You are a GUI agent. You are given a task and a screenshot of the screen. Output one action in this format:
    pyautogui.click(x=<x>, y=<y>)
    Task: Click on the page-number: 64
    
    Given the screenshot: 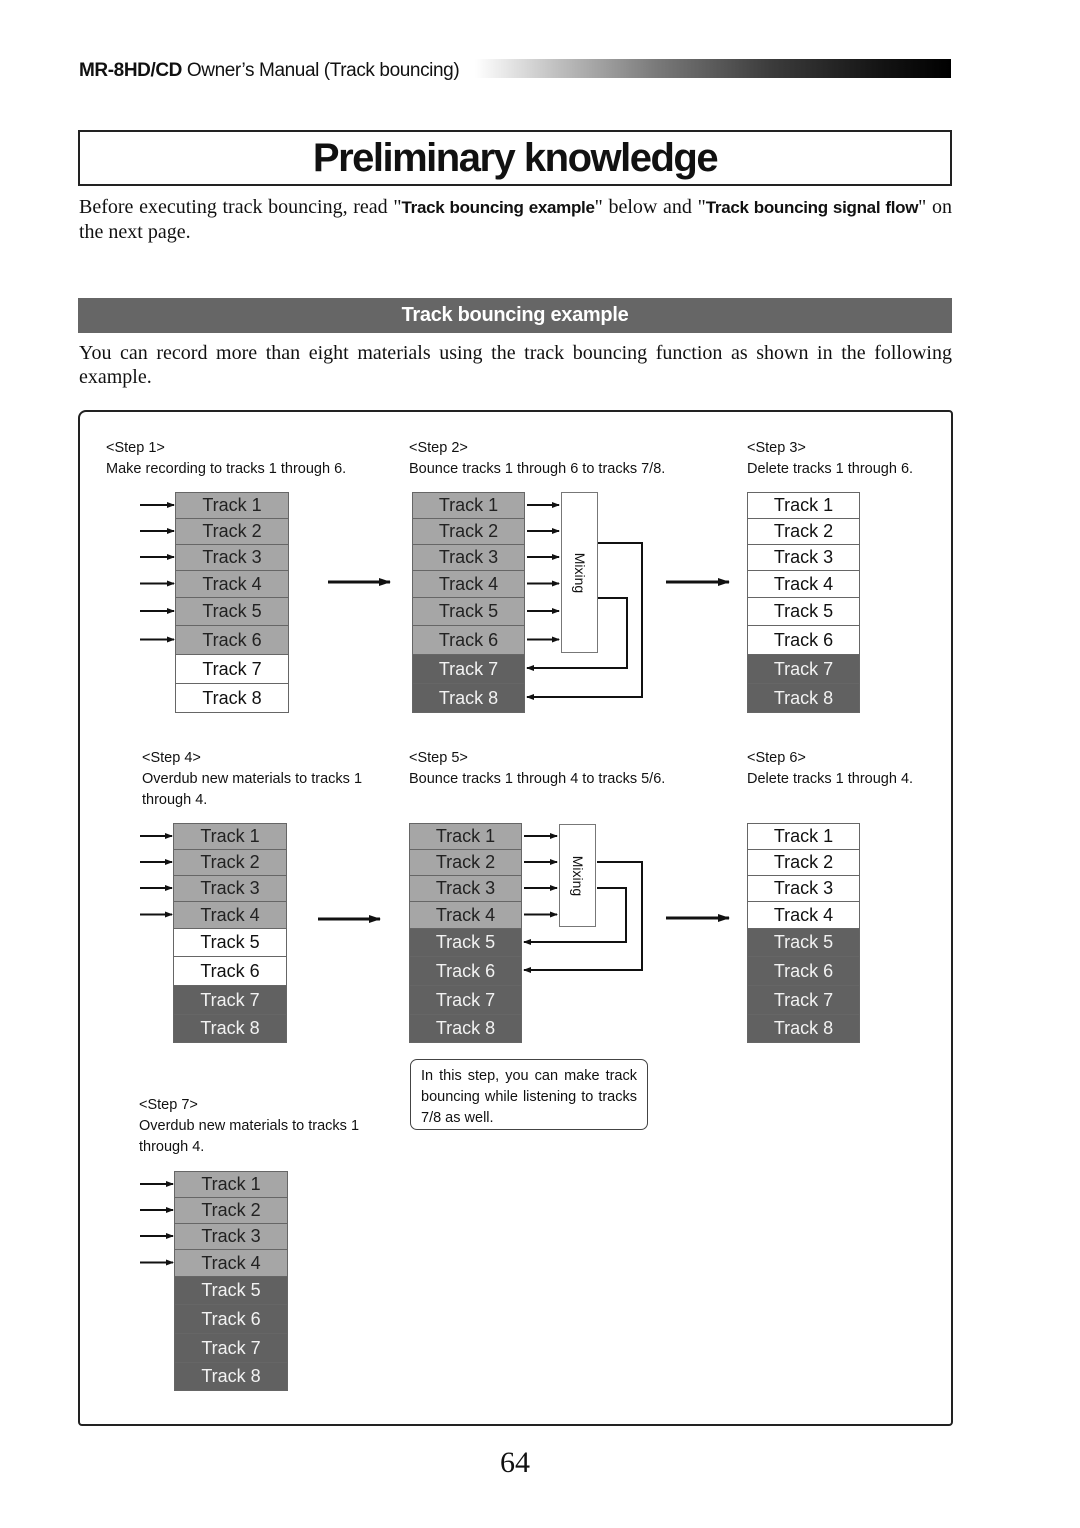 What is the action you would take?
    pyautogui.click(x=515, y=1462)
    